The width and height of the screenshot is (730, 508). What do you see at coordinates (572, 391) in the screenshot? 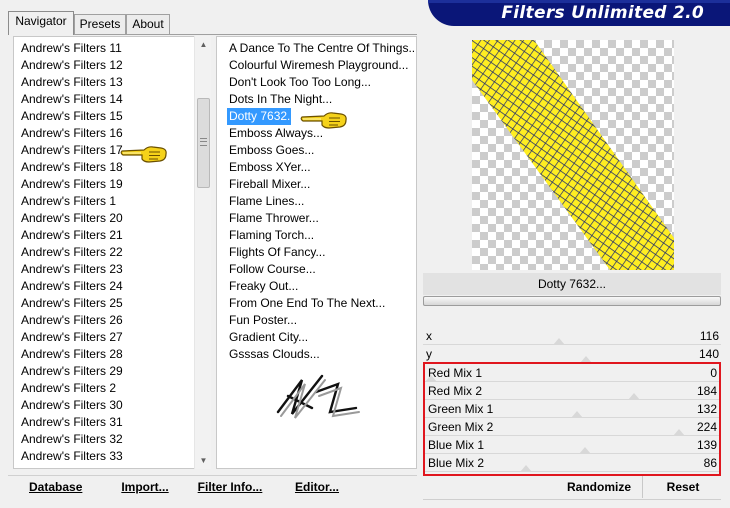
I see `slider-red-mix-2: Red Mix 2 184` at bounding box center [572, 391].